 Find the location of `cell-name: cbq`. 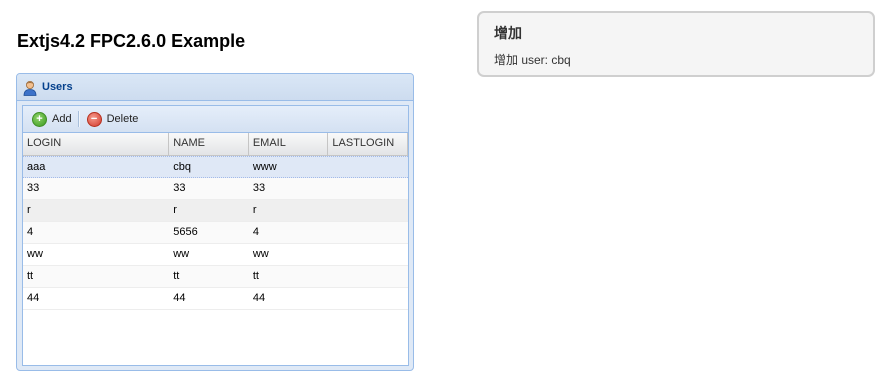

cell-name: cbq is located at coordinates (182, 167).